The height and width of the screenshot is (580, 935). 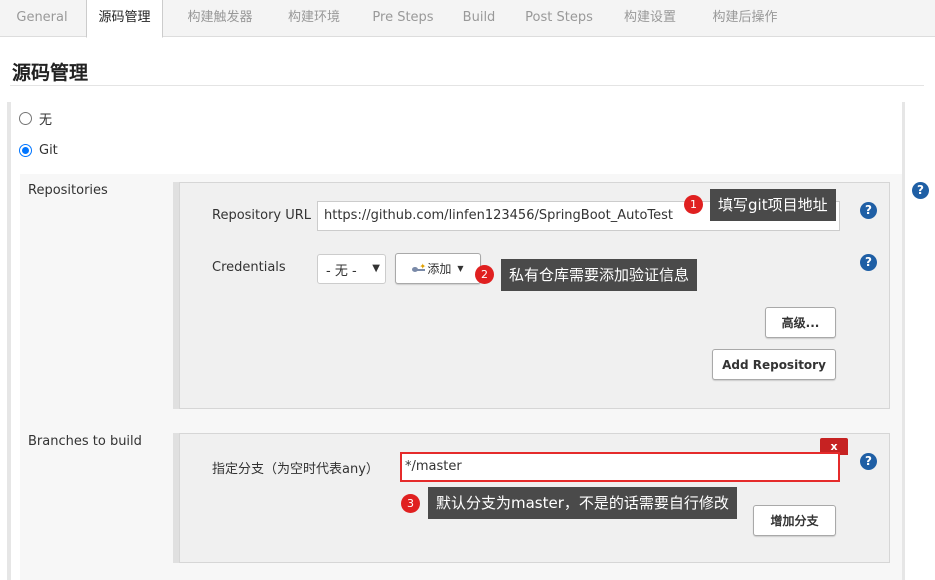 What do you see at coordinates (403, 18) in the screenshot?
I see `tab-pre-steps: Pre Steps` at bounding box center [403, 18].